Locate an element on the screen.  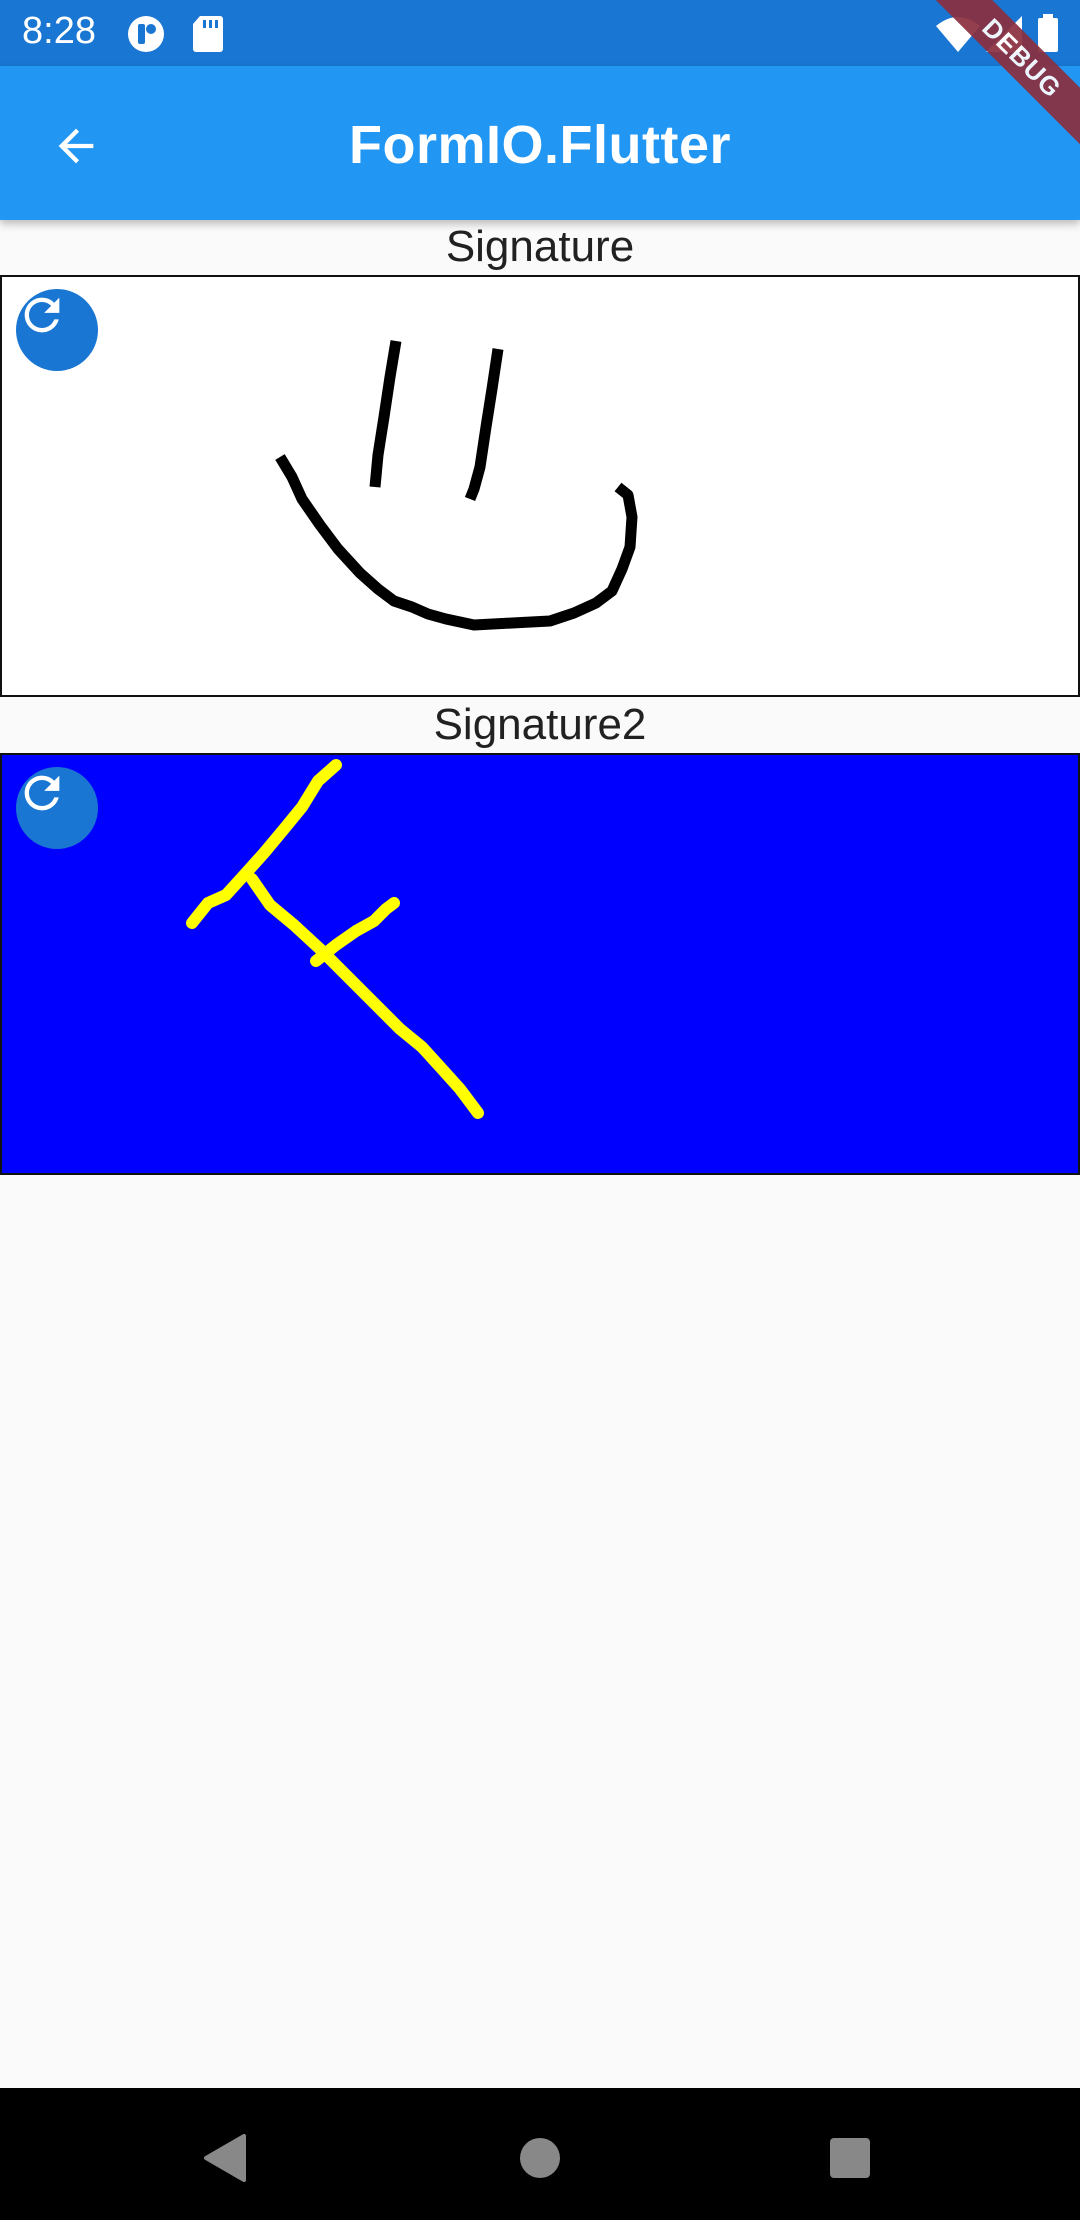
clear-signature-button is located at coordinates (57, 330).